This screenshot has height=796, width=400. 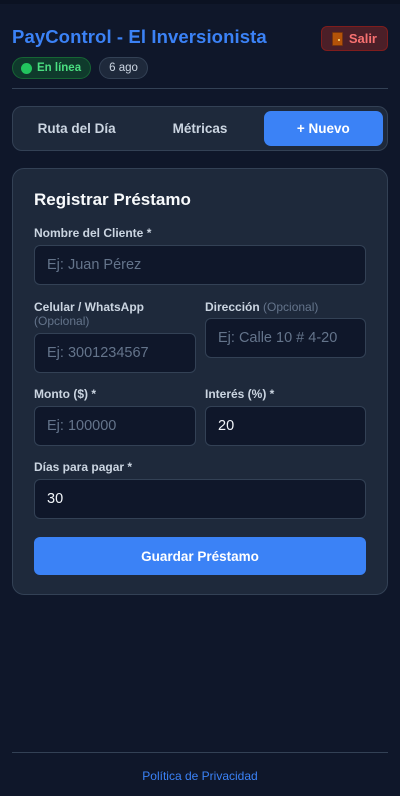 What do you see at coordinates (200, 776) in the screenshot?
I see `privacy-policy-link: Política de Privacidad` at bounding box center [200, 776].